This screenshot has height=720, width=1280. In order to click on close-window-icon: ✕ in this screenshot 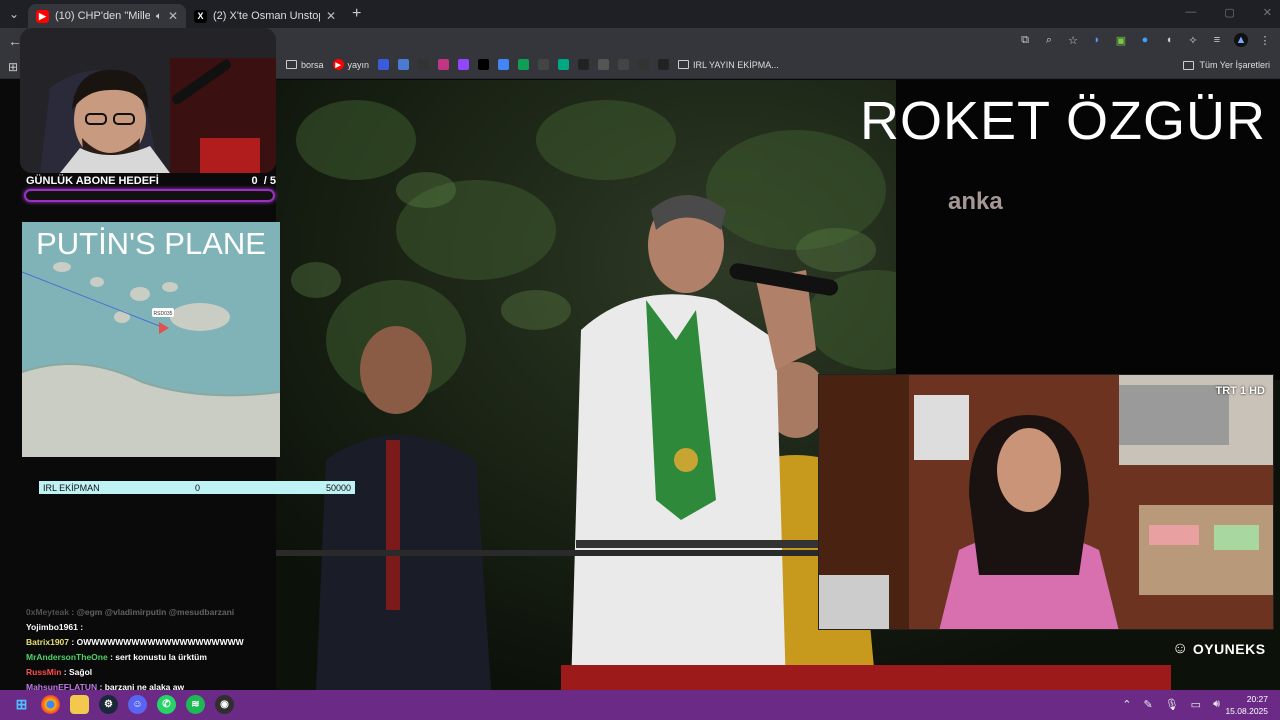, I will do `click(1267, 12)`.